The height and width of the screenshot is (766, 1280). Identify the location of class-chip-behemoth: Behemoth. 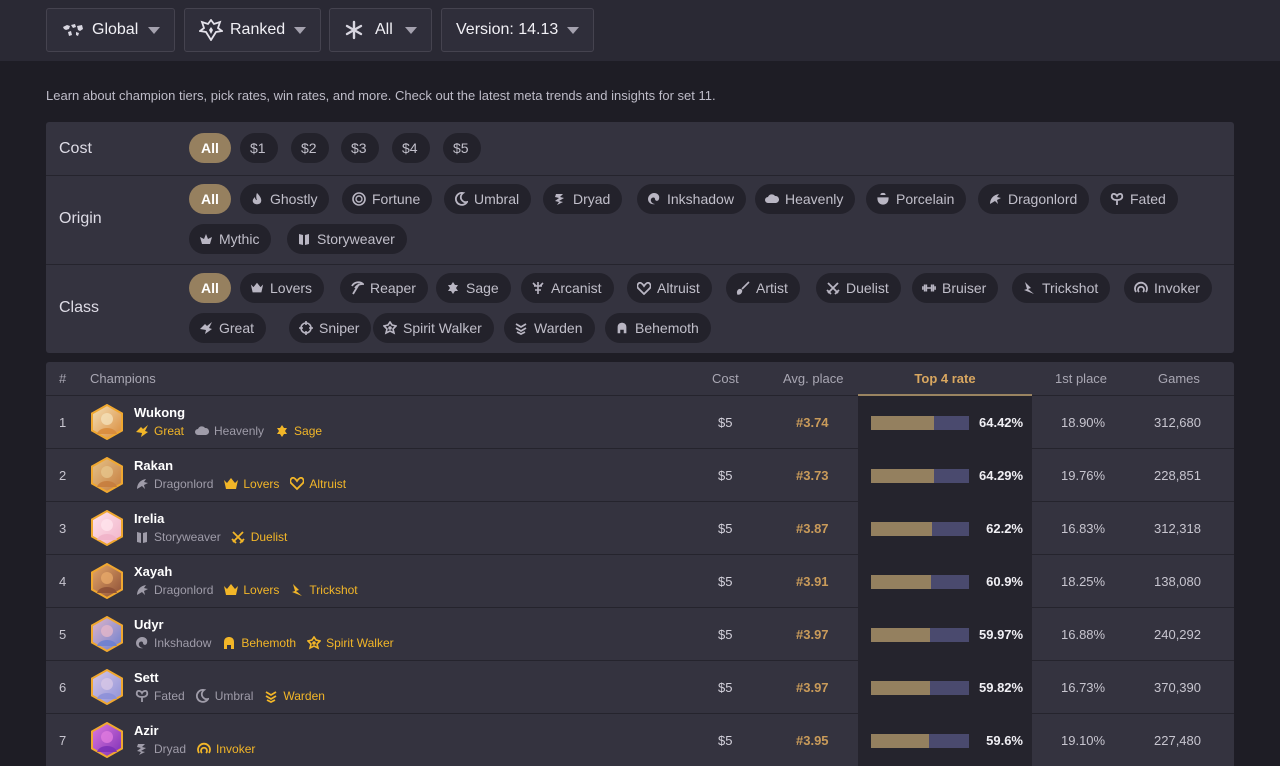
(658, 328).